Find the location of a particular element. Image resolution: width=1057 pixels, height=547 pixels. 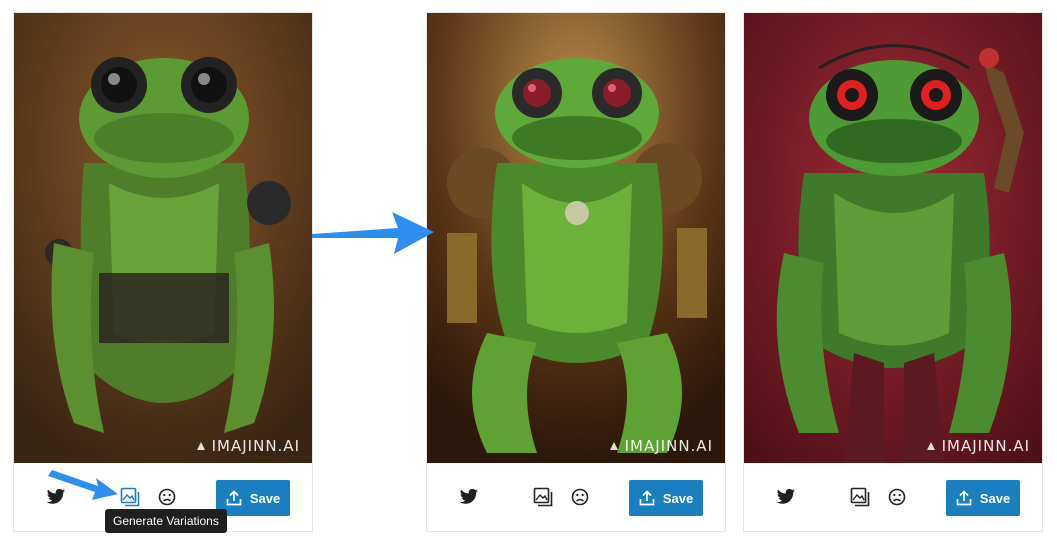

generate-variations-tooltip: Generate Variations is located at coordinates (166, 521).